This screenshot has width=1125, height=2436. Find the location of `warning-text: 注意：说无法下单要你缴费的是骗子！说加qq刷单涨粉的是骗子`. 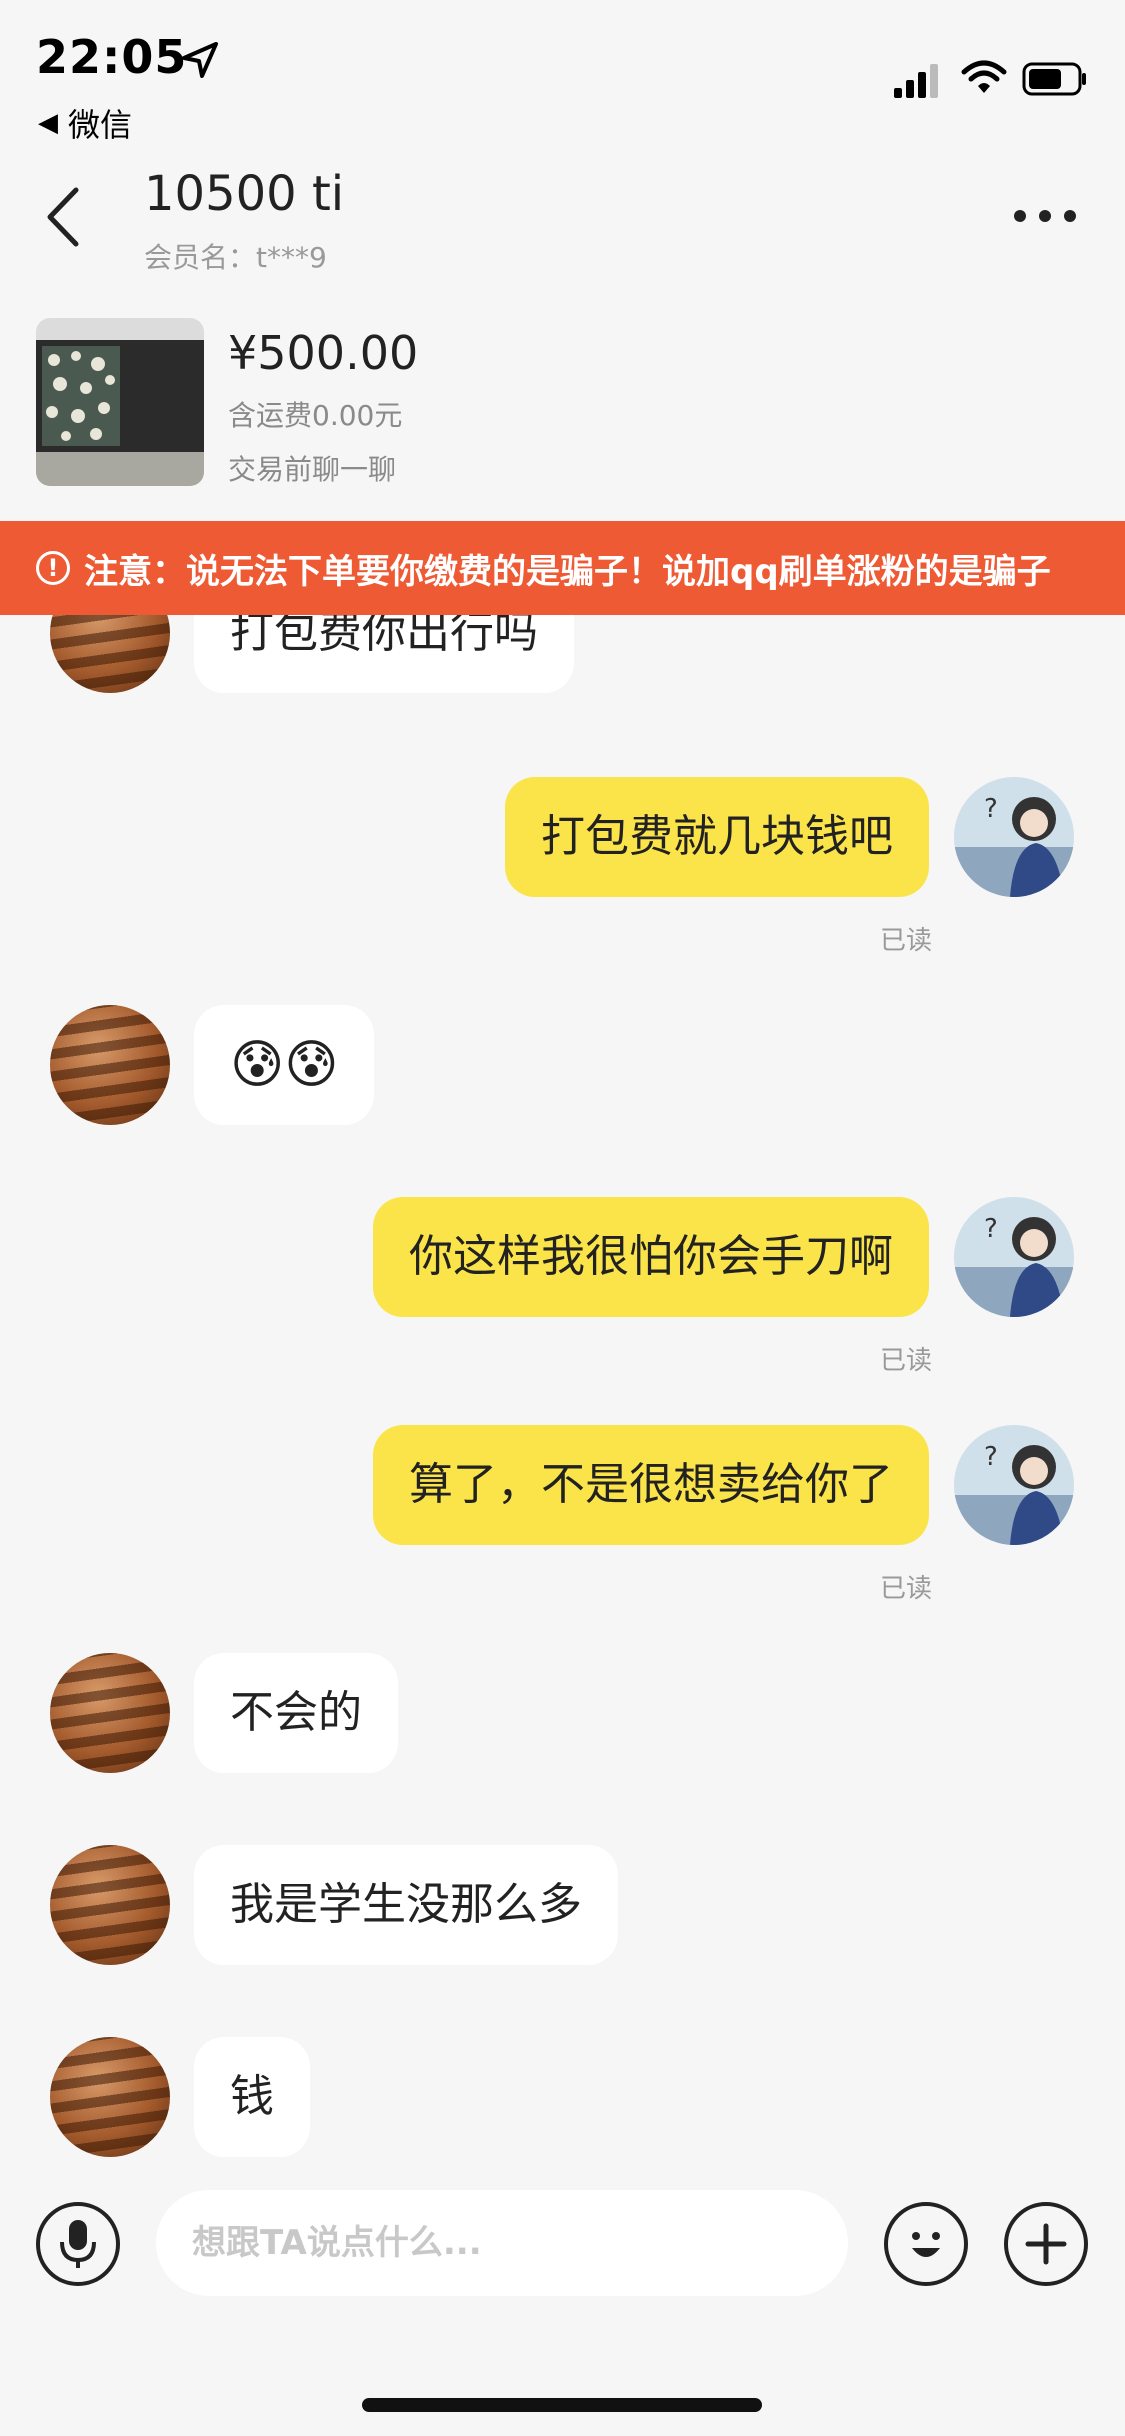

warning-text: 注意：说无法下单要你缴费的是骗子！说加qq刷单涨粉的是骗子 is located at coordinates (567, 571).